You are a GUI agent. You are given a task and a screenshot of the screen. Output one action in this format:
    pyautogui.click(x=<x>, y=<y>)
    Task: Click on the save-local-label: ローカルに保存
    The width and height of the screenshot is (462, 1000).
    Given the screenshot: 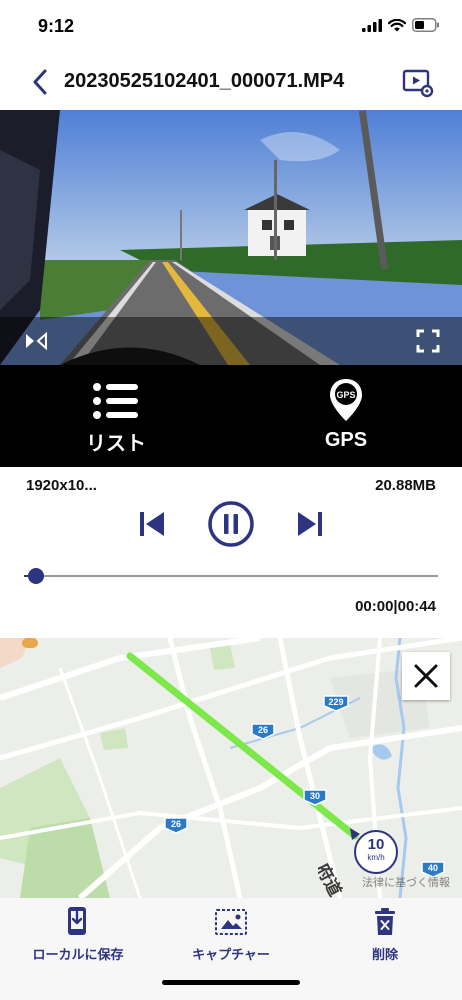 What is the action you would take?
    pyautogui.click(x=78, y=954)
    